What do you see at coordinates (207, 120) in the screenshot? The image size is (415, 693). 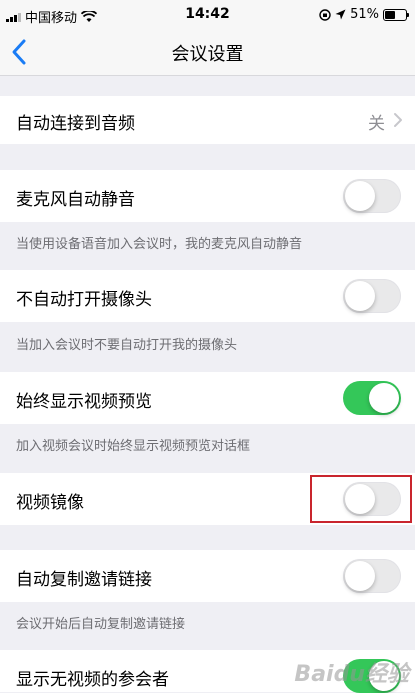 I see `auto-audio-row: 自动连接到音频 关` at bounding box center [207, 120].